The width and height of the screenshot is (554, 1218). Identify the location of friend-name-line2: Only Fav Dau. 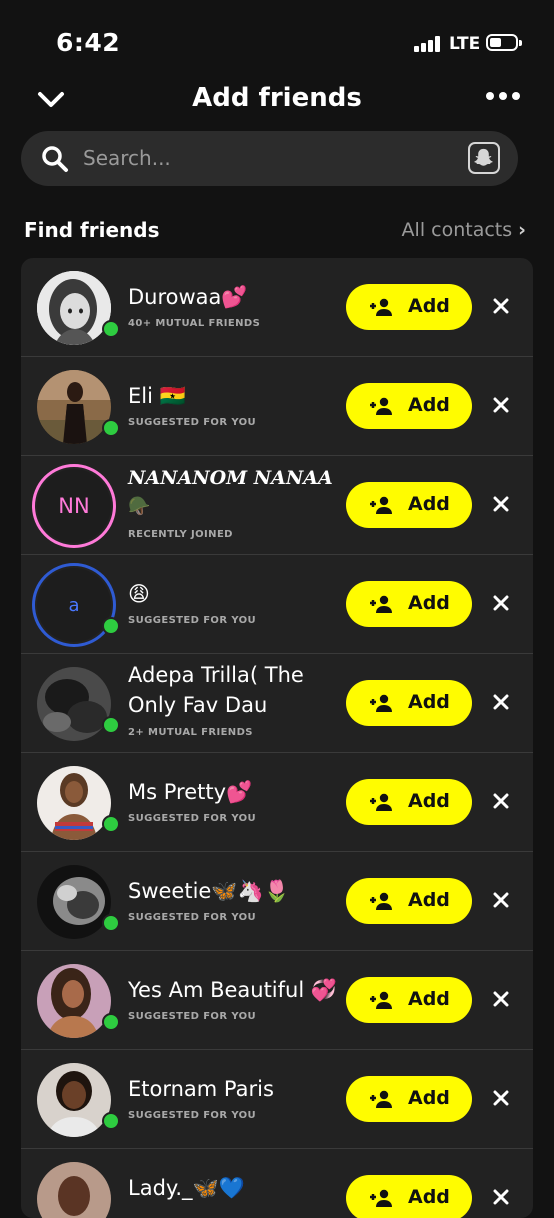
(198, 705).